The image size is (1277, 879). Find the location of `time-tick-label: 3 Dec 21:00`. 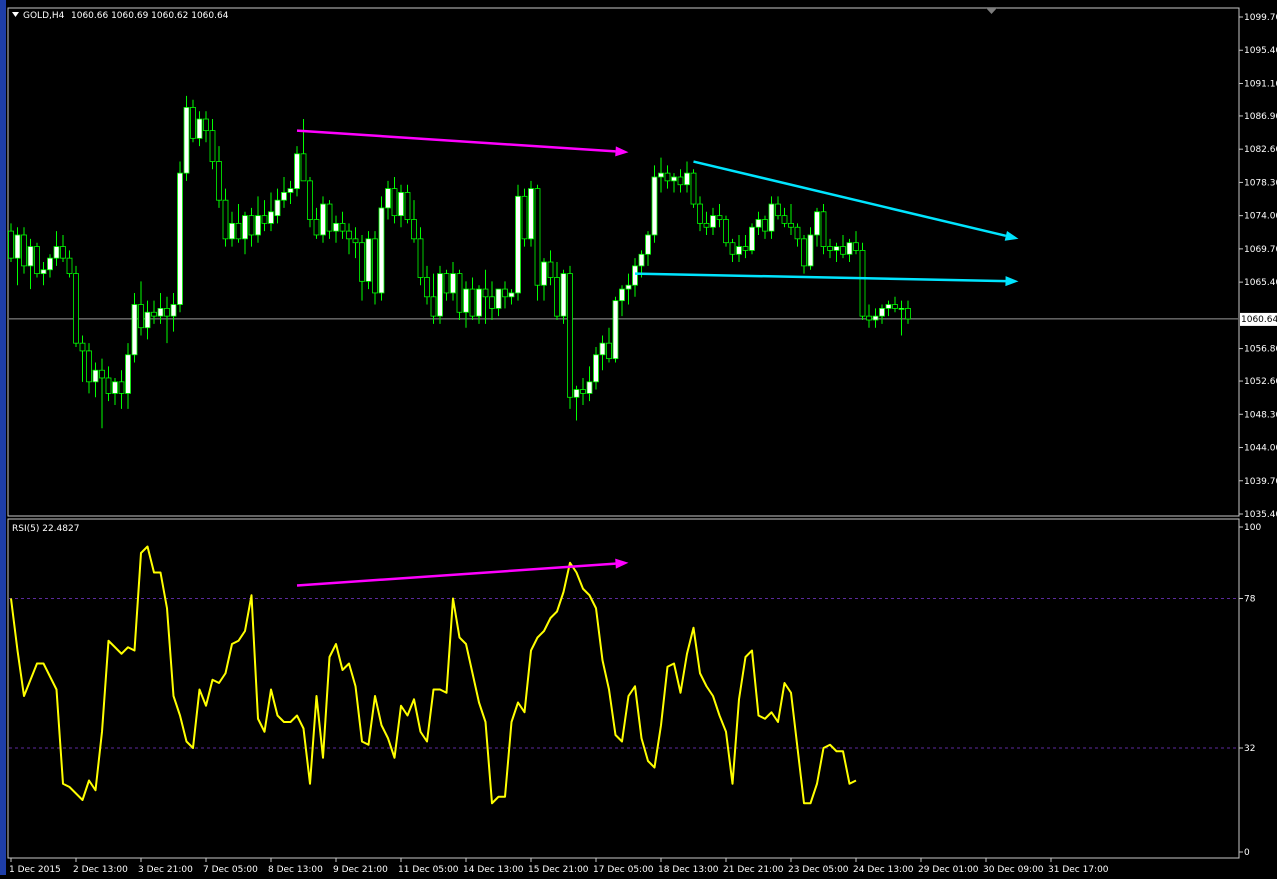

time-tick-label: 3 Dec 21:00 is located at coordinates (165, 870).